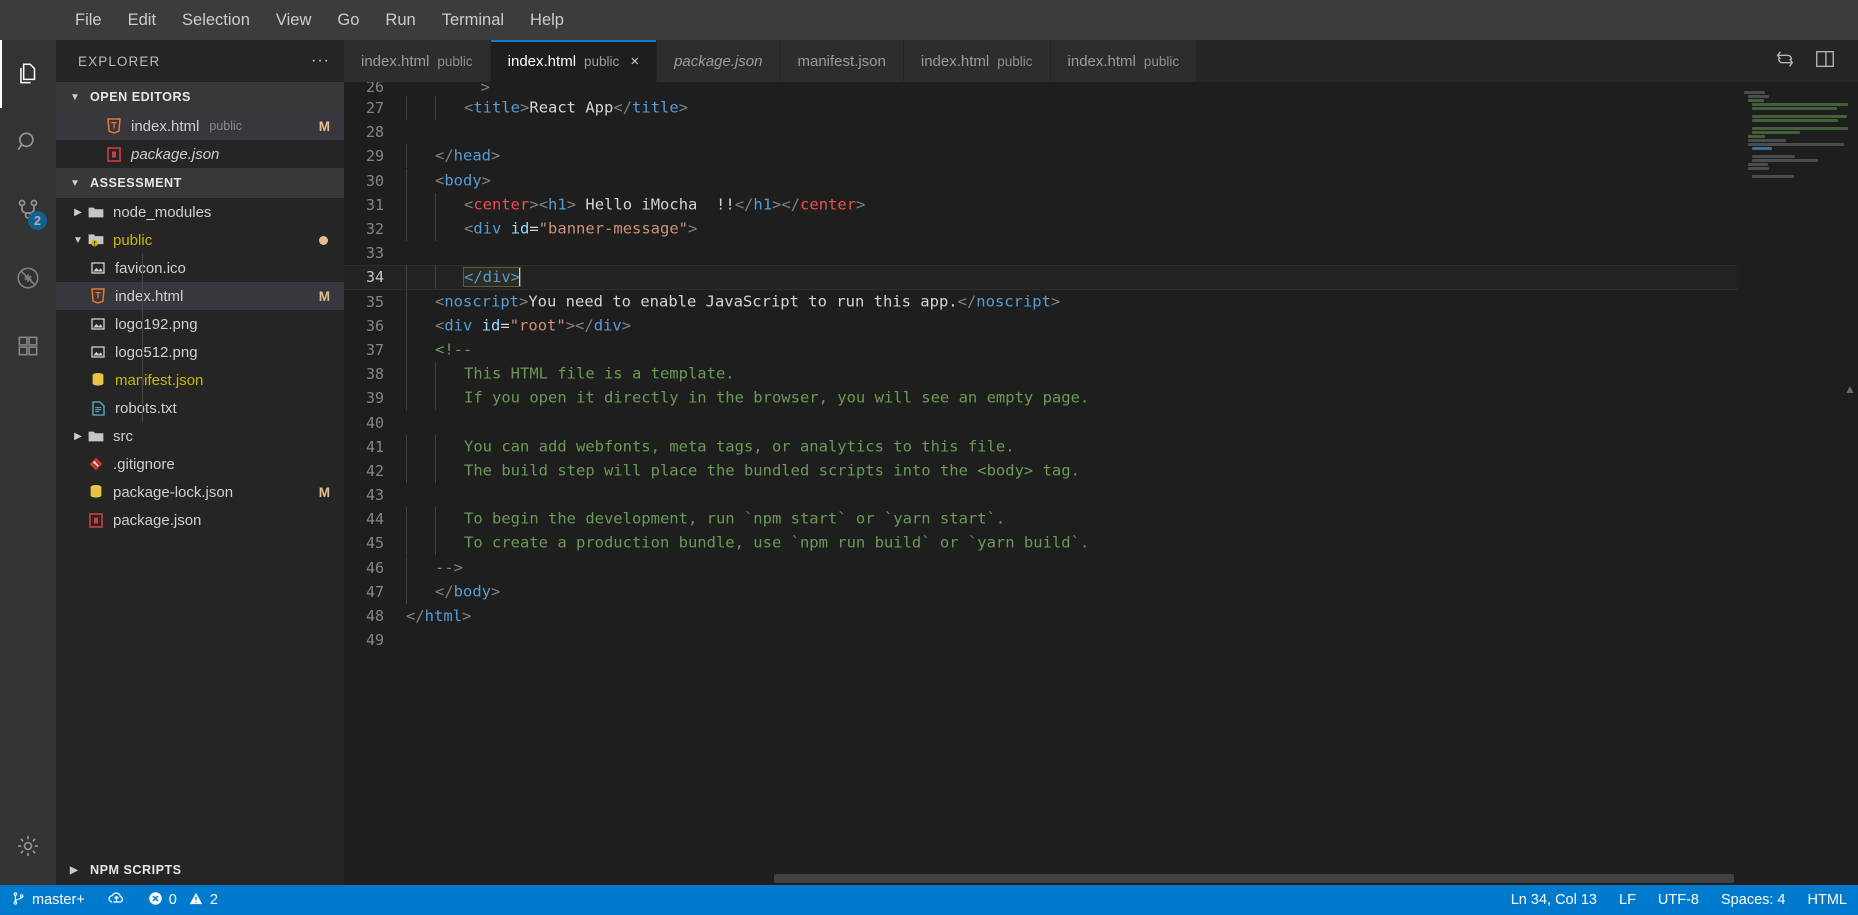 This screenshot has height=915, width=1858. What do you see at coordinates (48, 900) in the screenshot?
I see `status-branch: master+` at bounding box center [48, 900].